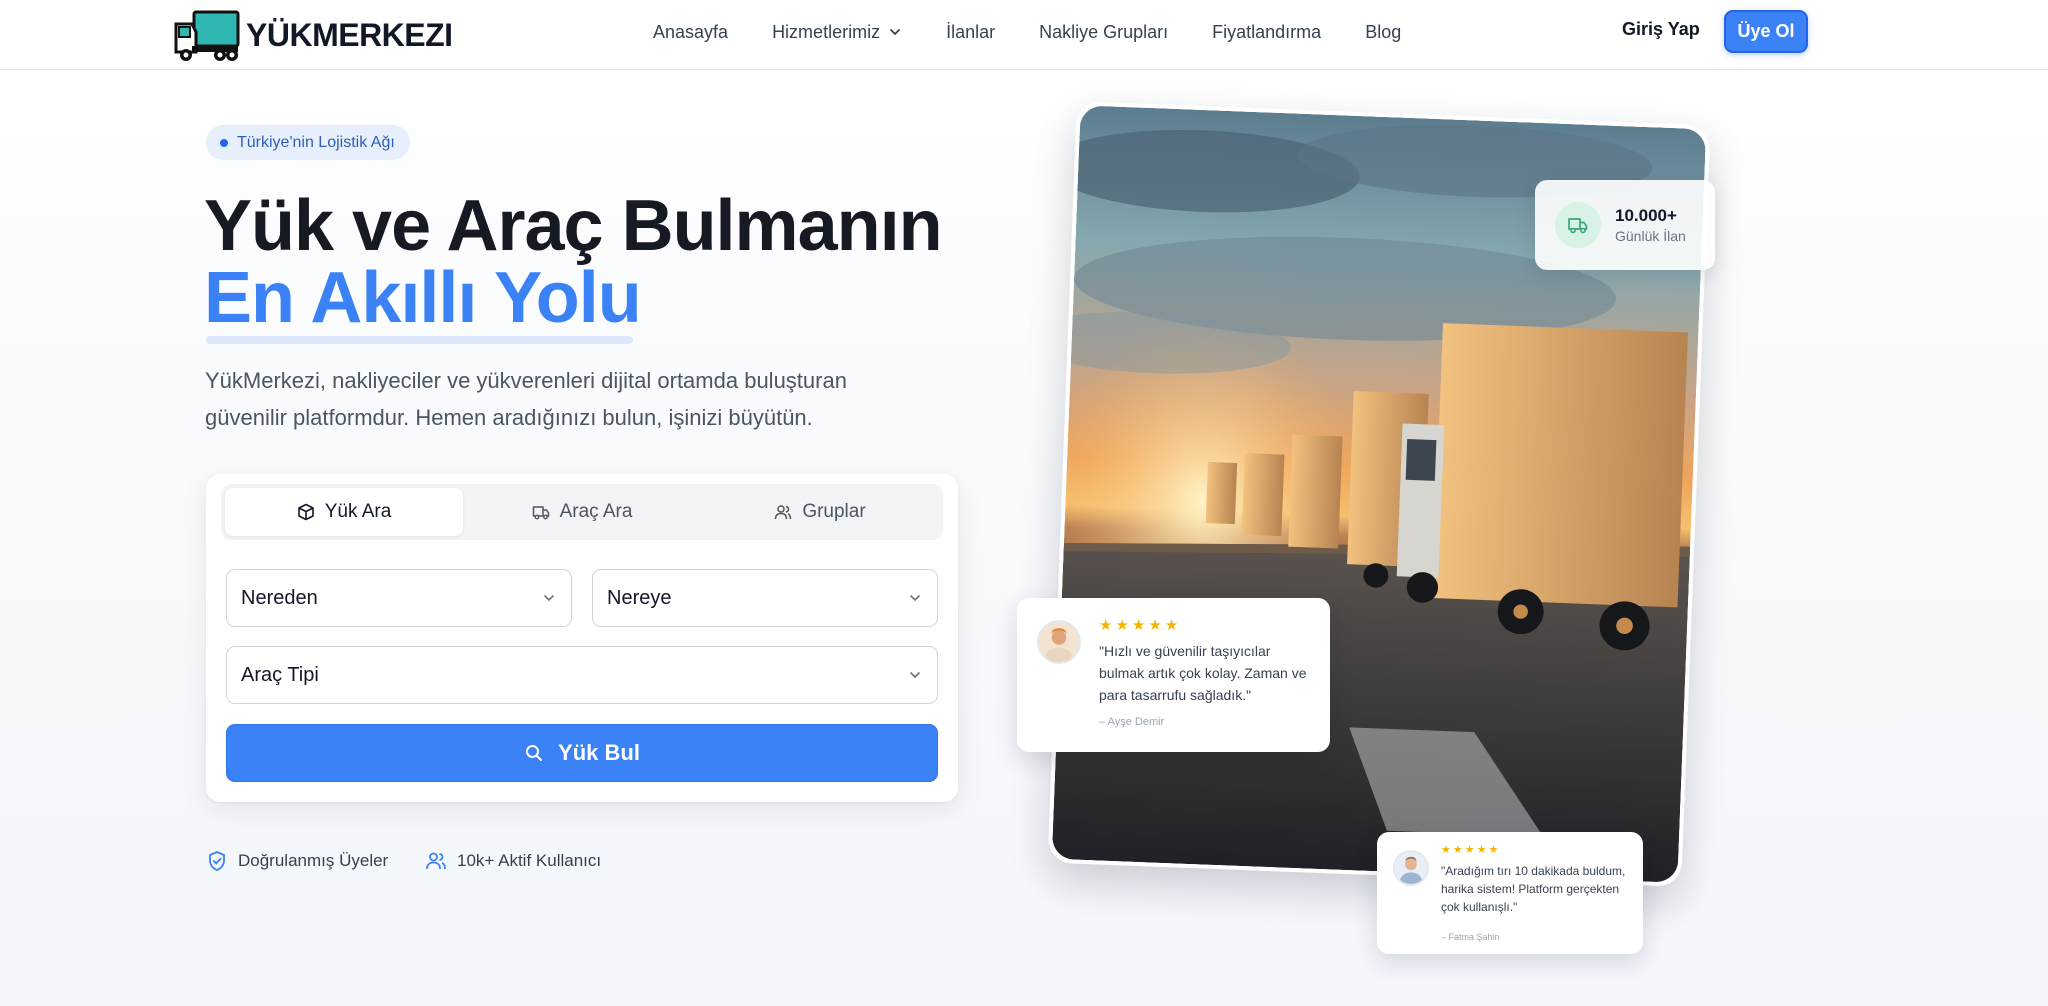  I want to click on tab-groups: Gruplar, so click(820, 512).